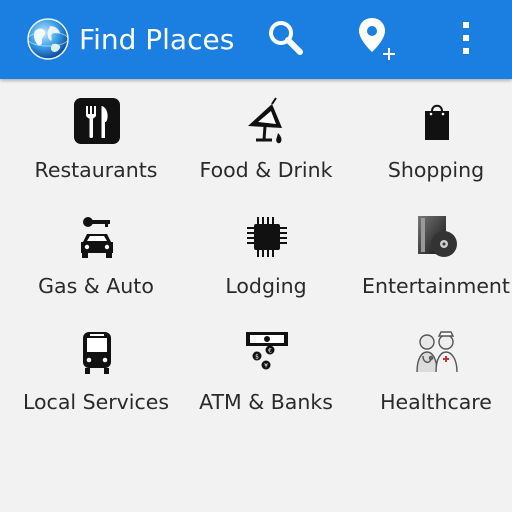  I want to click on category-restaurants: Restaurants, so click(96, 142).